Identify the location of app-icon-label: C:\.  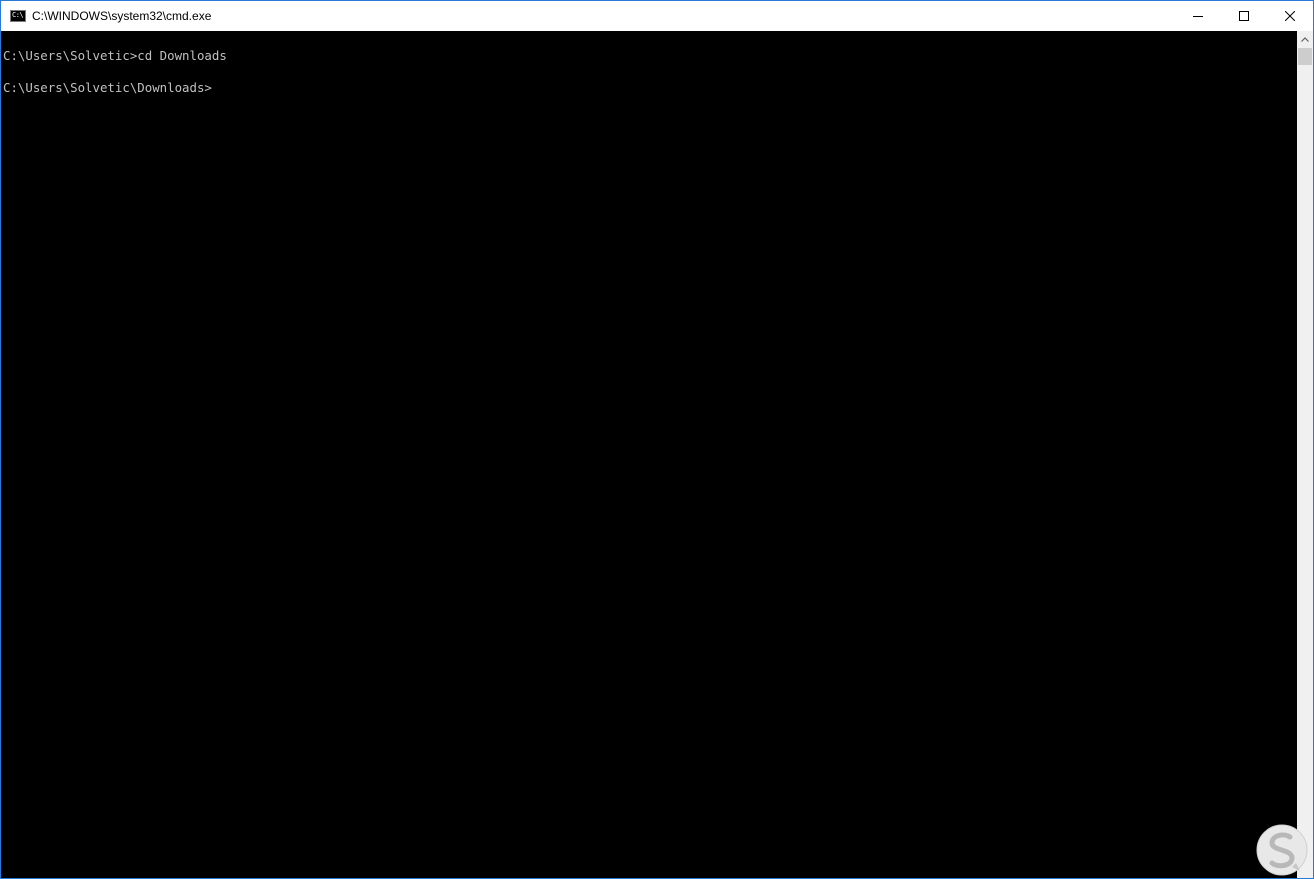
(18, 15).